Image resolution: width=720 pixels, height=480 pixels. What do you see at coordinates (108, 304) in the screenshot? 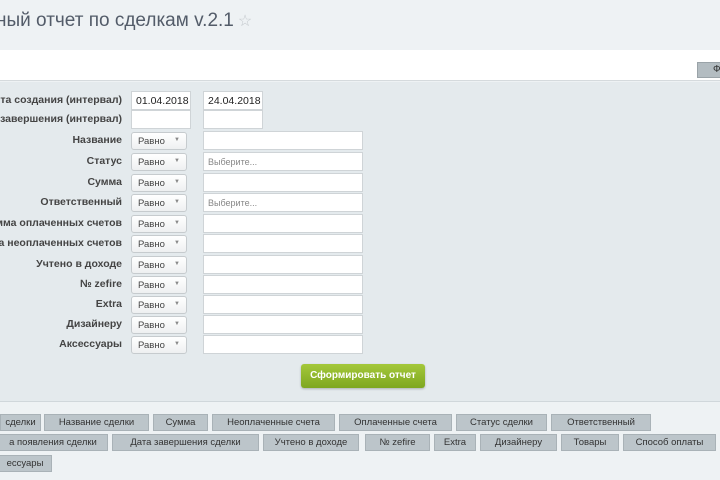
I see `filter-label: Extra` at bounding box center [108, 304].